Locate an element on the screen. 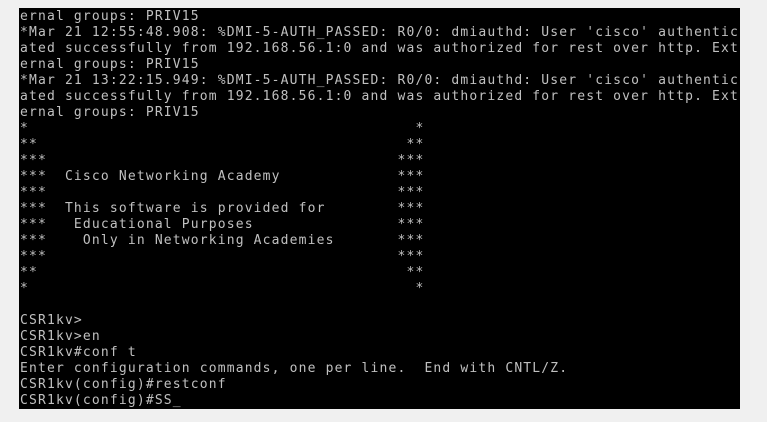 The image size is (767, 422). prompt-line: CSR1kv> is located at coordinates (51, 320).